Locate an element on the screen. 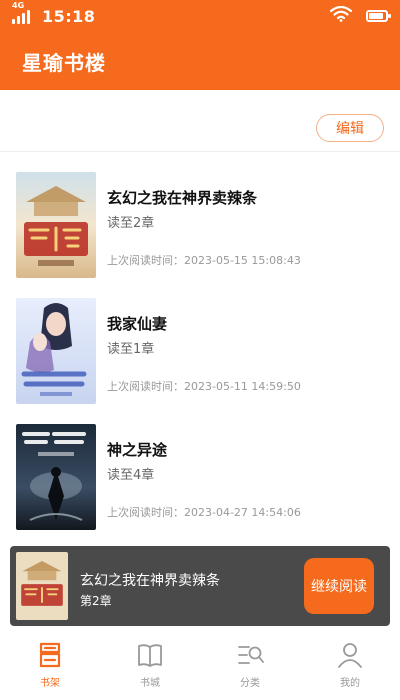 Image resolution: width=400 pixels, height=700 pixels. book-title: 我家仙妻 is located at coordinates (137, 324).